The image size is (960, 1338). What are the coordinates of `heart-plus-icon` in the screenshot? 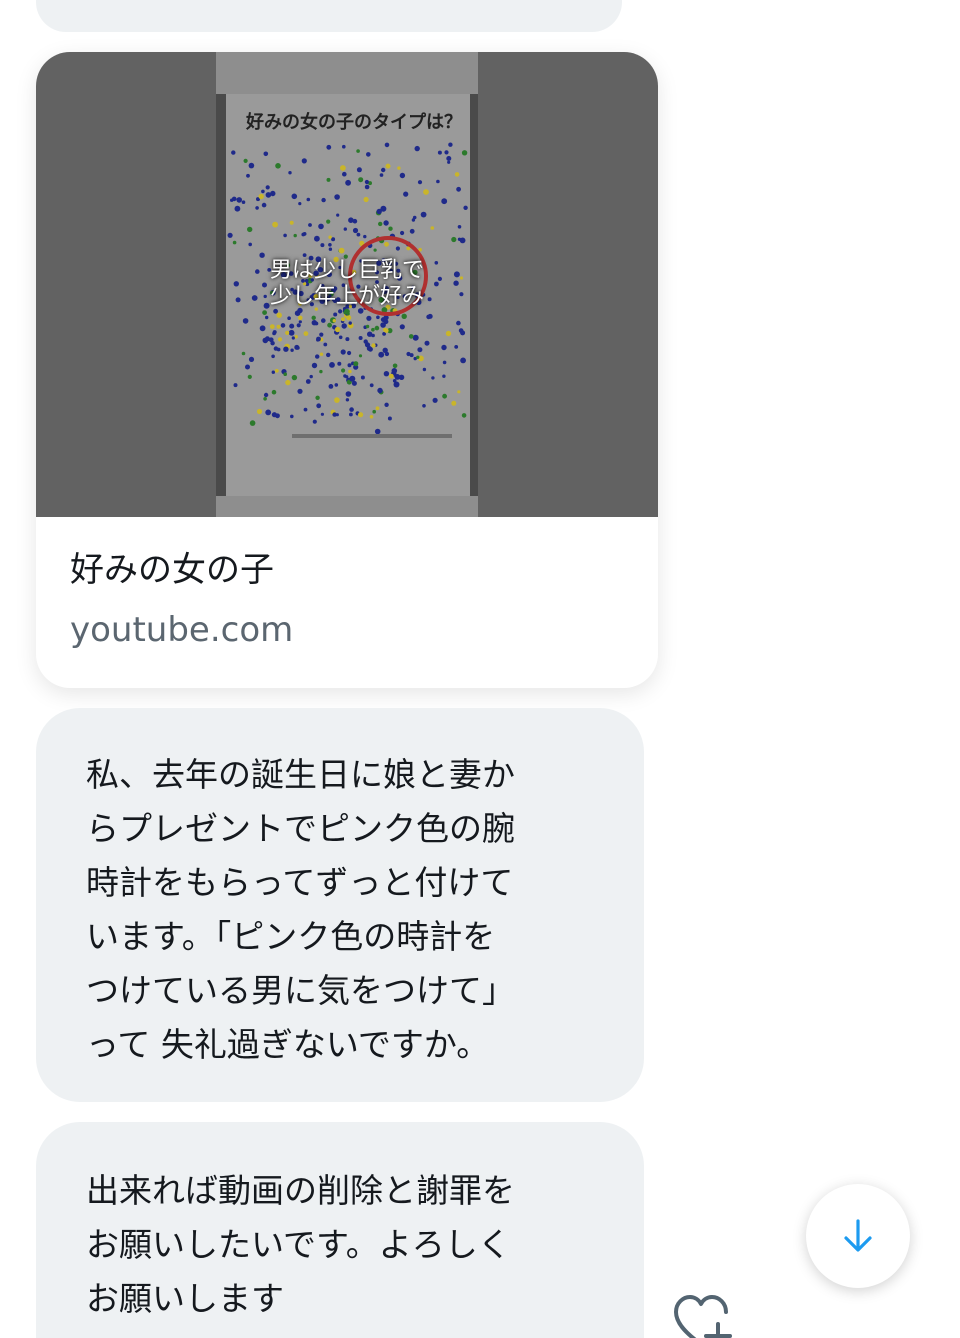 It's located at (705, 1315).